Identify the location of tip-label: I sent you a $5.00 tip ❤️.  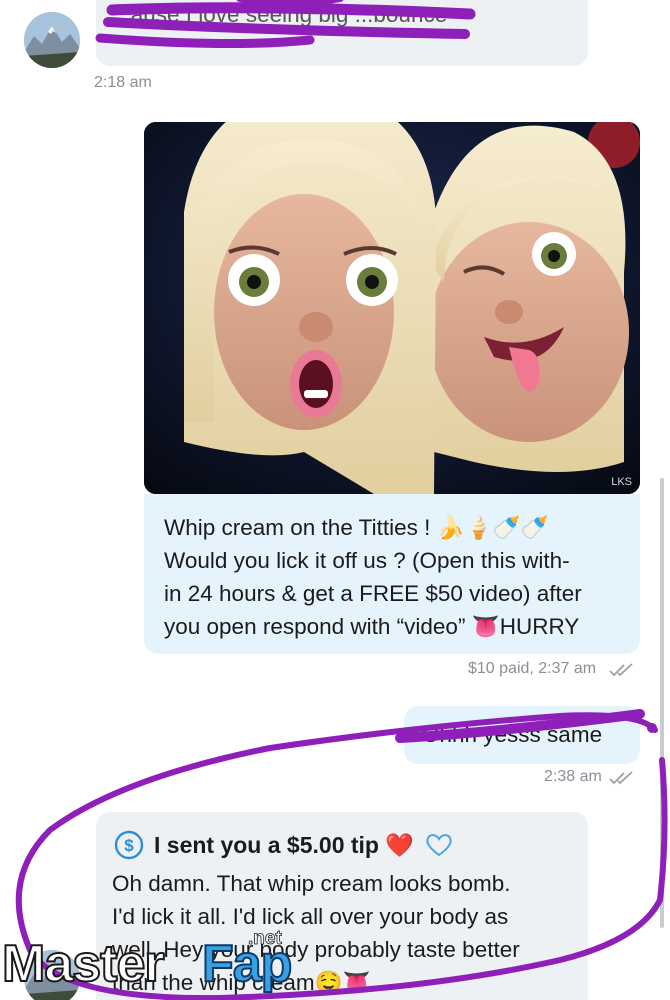
(284, 844).